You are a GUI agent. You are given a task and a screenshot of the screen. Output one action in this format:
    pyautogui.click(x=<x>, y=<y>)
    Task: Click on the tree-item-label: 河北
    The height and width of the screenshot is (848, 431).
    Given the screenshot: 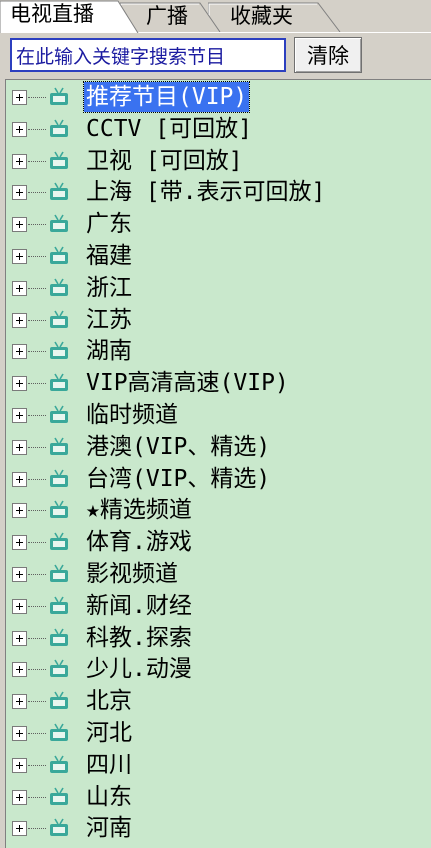 What is the action you would take?
    pyautogui.click(x=109, y=733)
    